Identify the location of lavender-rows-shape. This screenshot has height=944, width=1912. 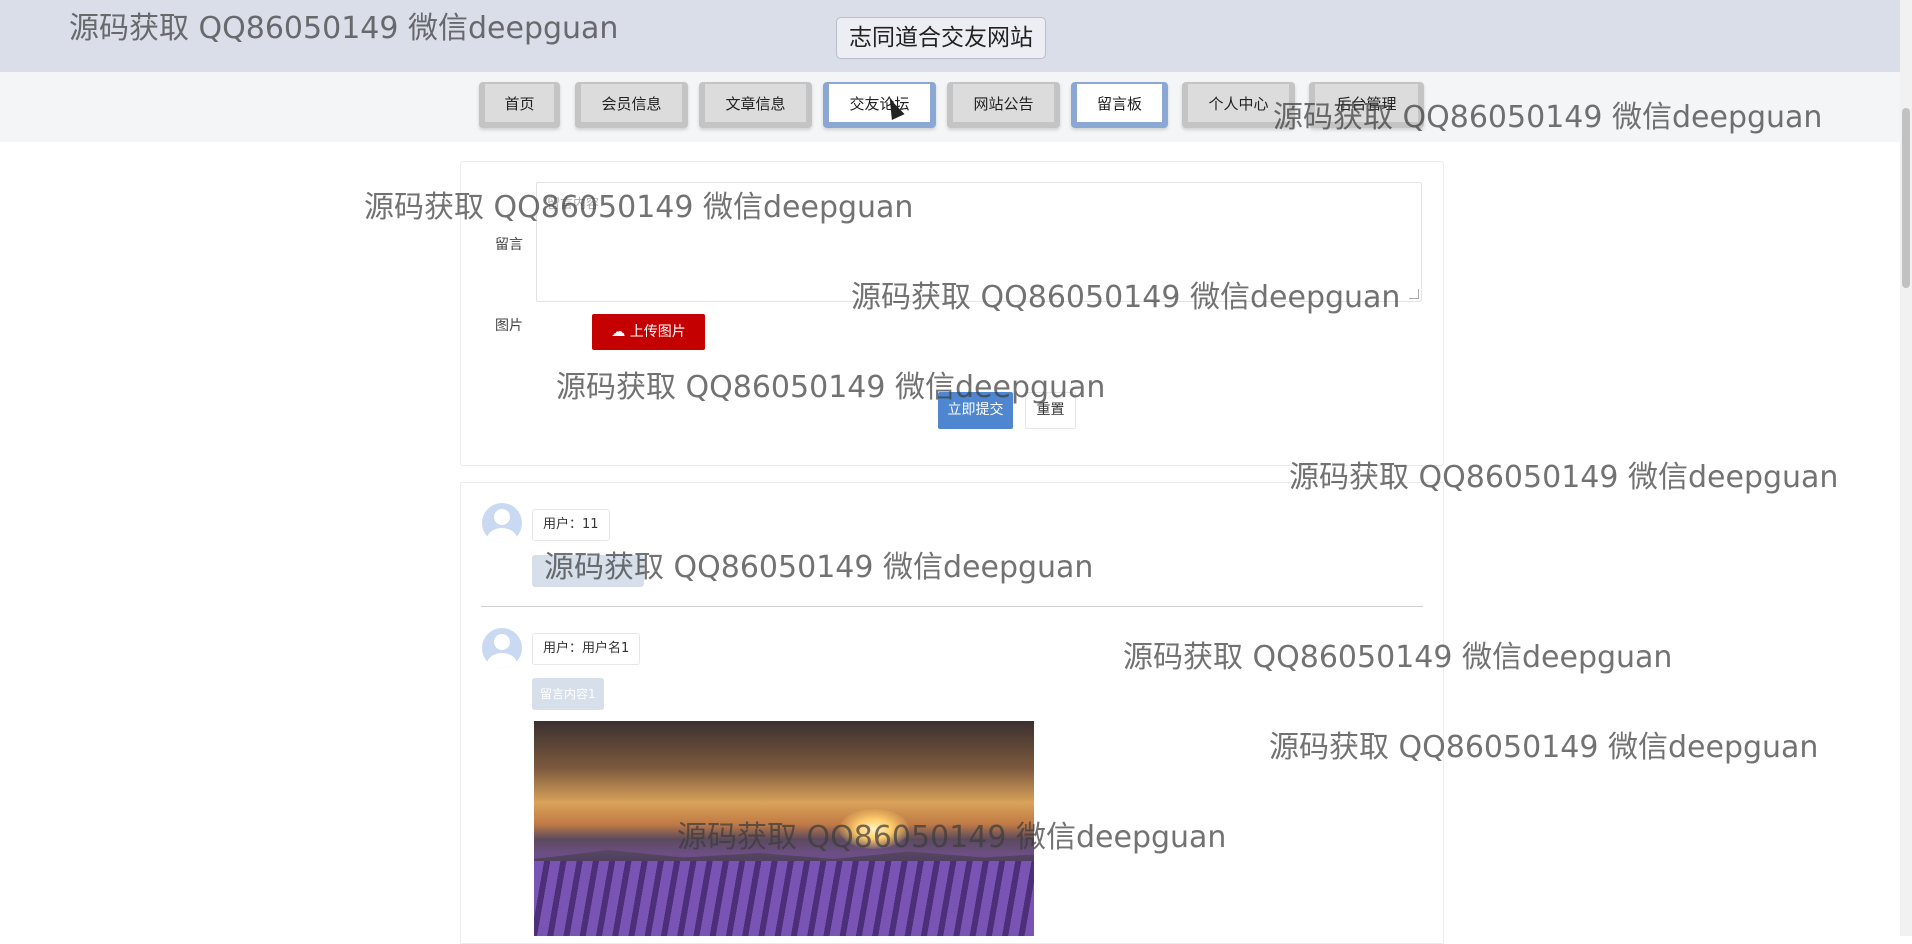
(784, 898).